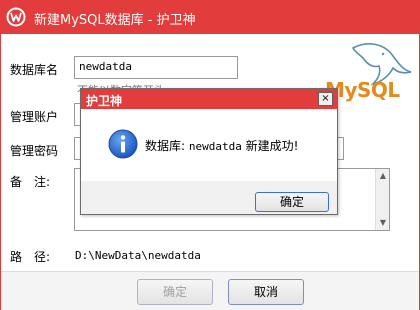 The image size is (420, 310). What do you see at coordinates (383, 223) in the screenshot?
I see `scroll-down-icon: ▼` at bounding box center [383, 223].